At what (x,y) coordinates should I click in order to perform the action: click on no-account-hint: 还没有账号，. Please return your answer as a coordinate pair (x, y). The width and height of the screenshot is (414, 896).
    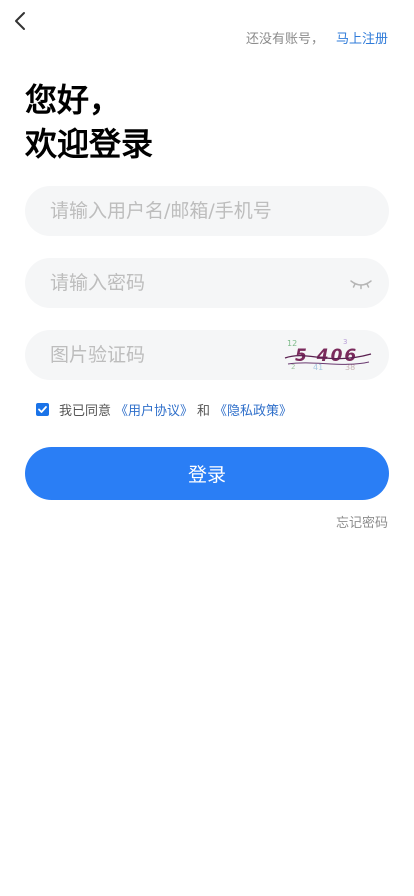
    Looking at the image, I should click on (284, 39).